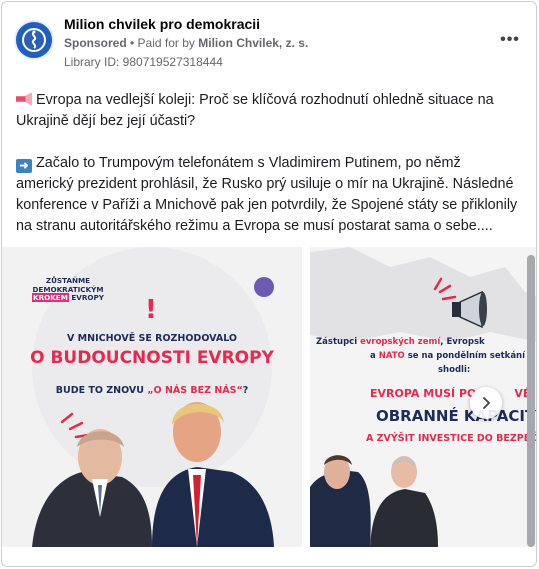  I want to click on slide-1-tag: ZŮSTAŇME DEMOKRATICKÝM KROKEM EVROPY, so click(68, 289).